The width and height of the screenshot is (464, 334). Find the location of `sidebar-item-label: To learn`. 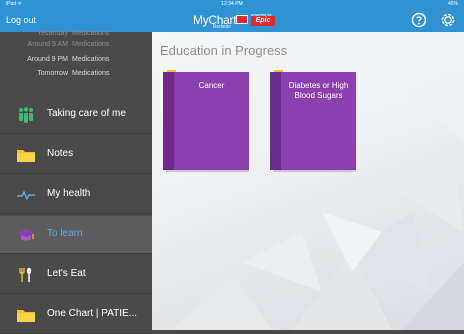

sidebar-item-label: To learn is located at coordinates (65, 233).